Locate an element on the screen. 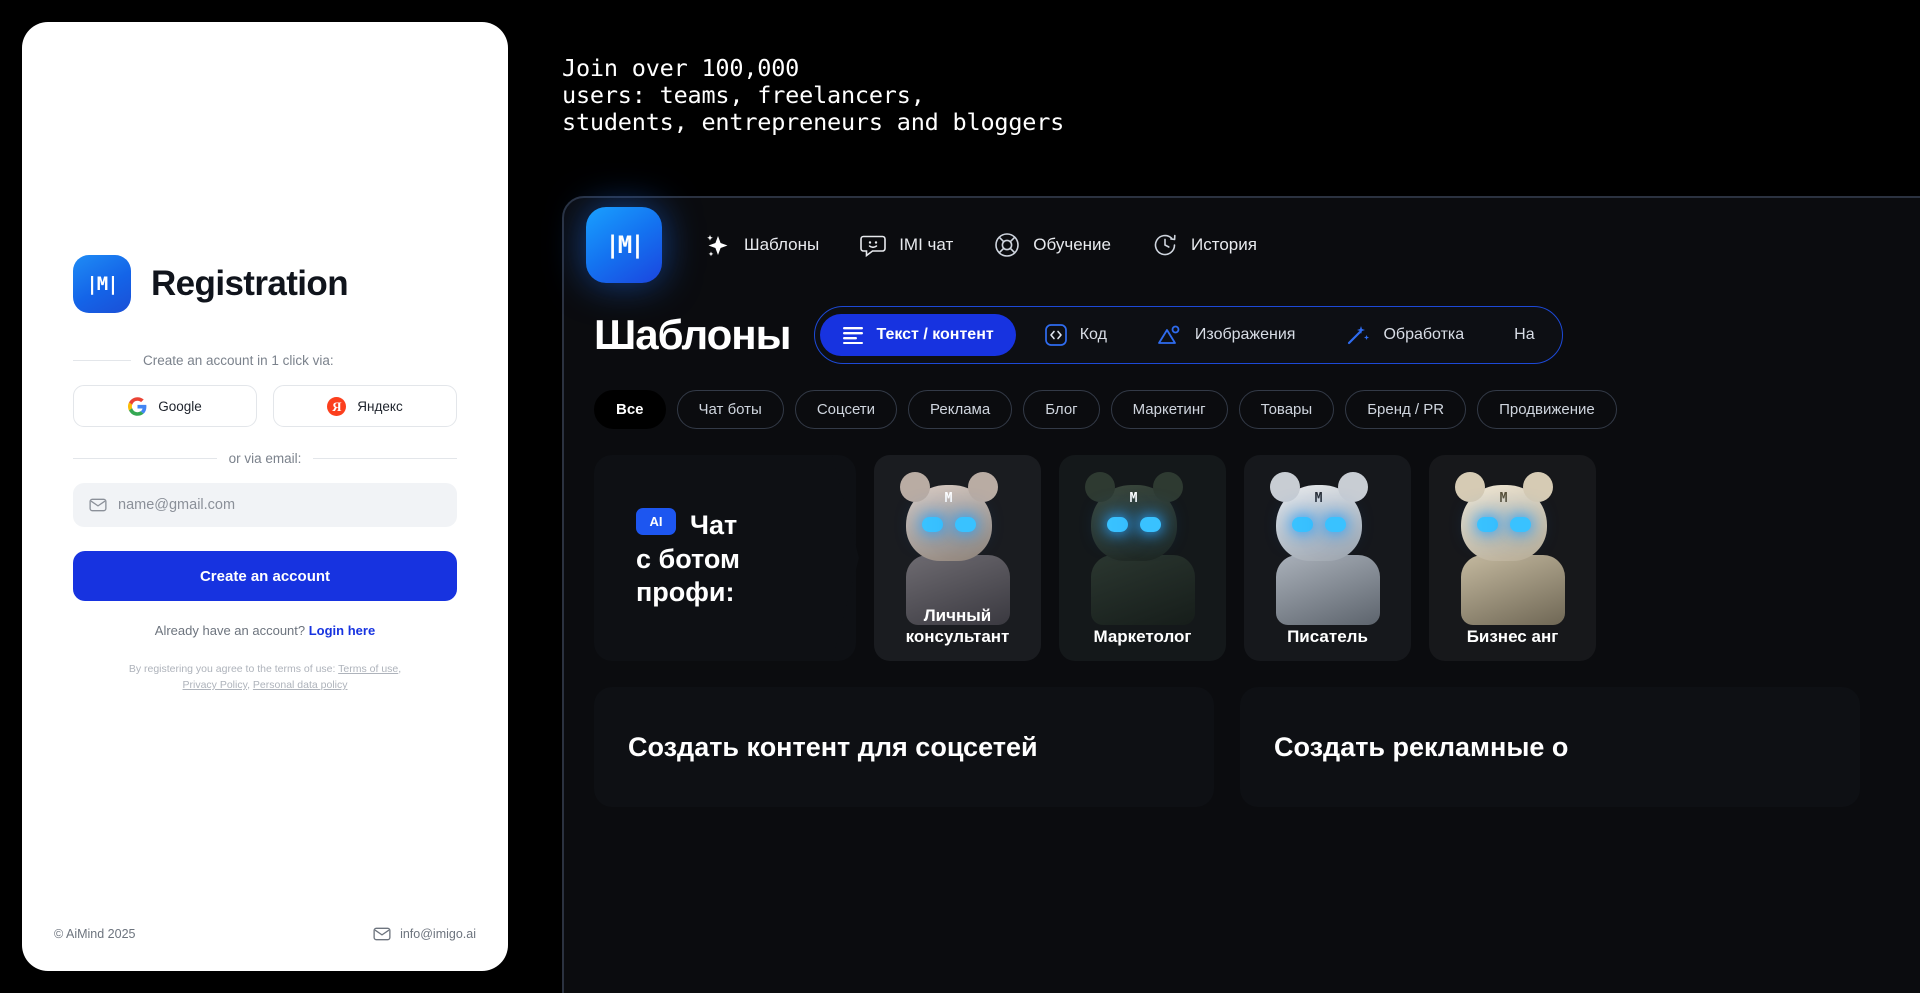  chat-smile-icon is located at coordinates (873, 246).